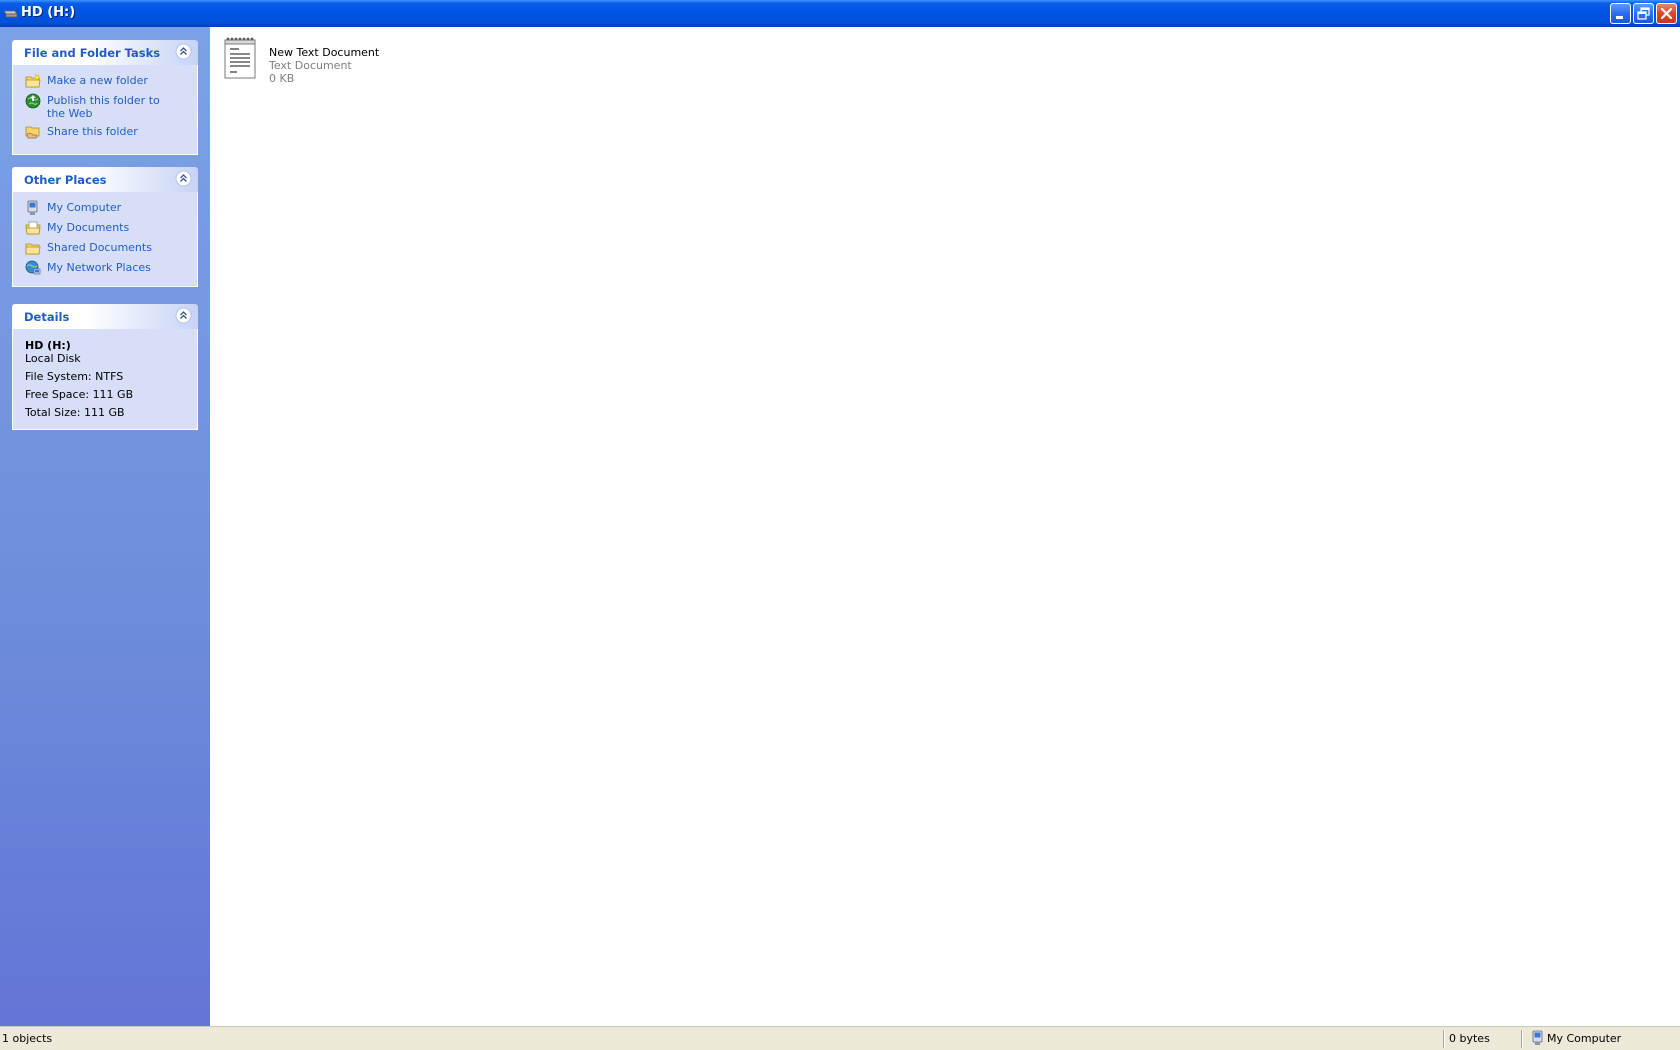 This screenshot has width=1680, height=1050. Describe the element at coordinates (1666, 13) in the screenshot. I see `close-button` at that location.